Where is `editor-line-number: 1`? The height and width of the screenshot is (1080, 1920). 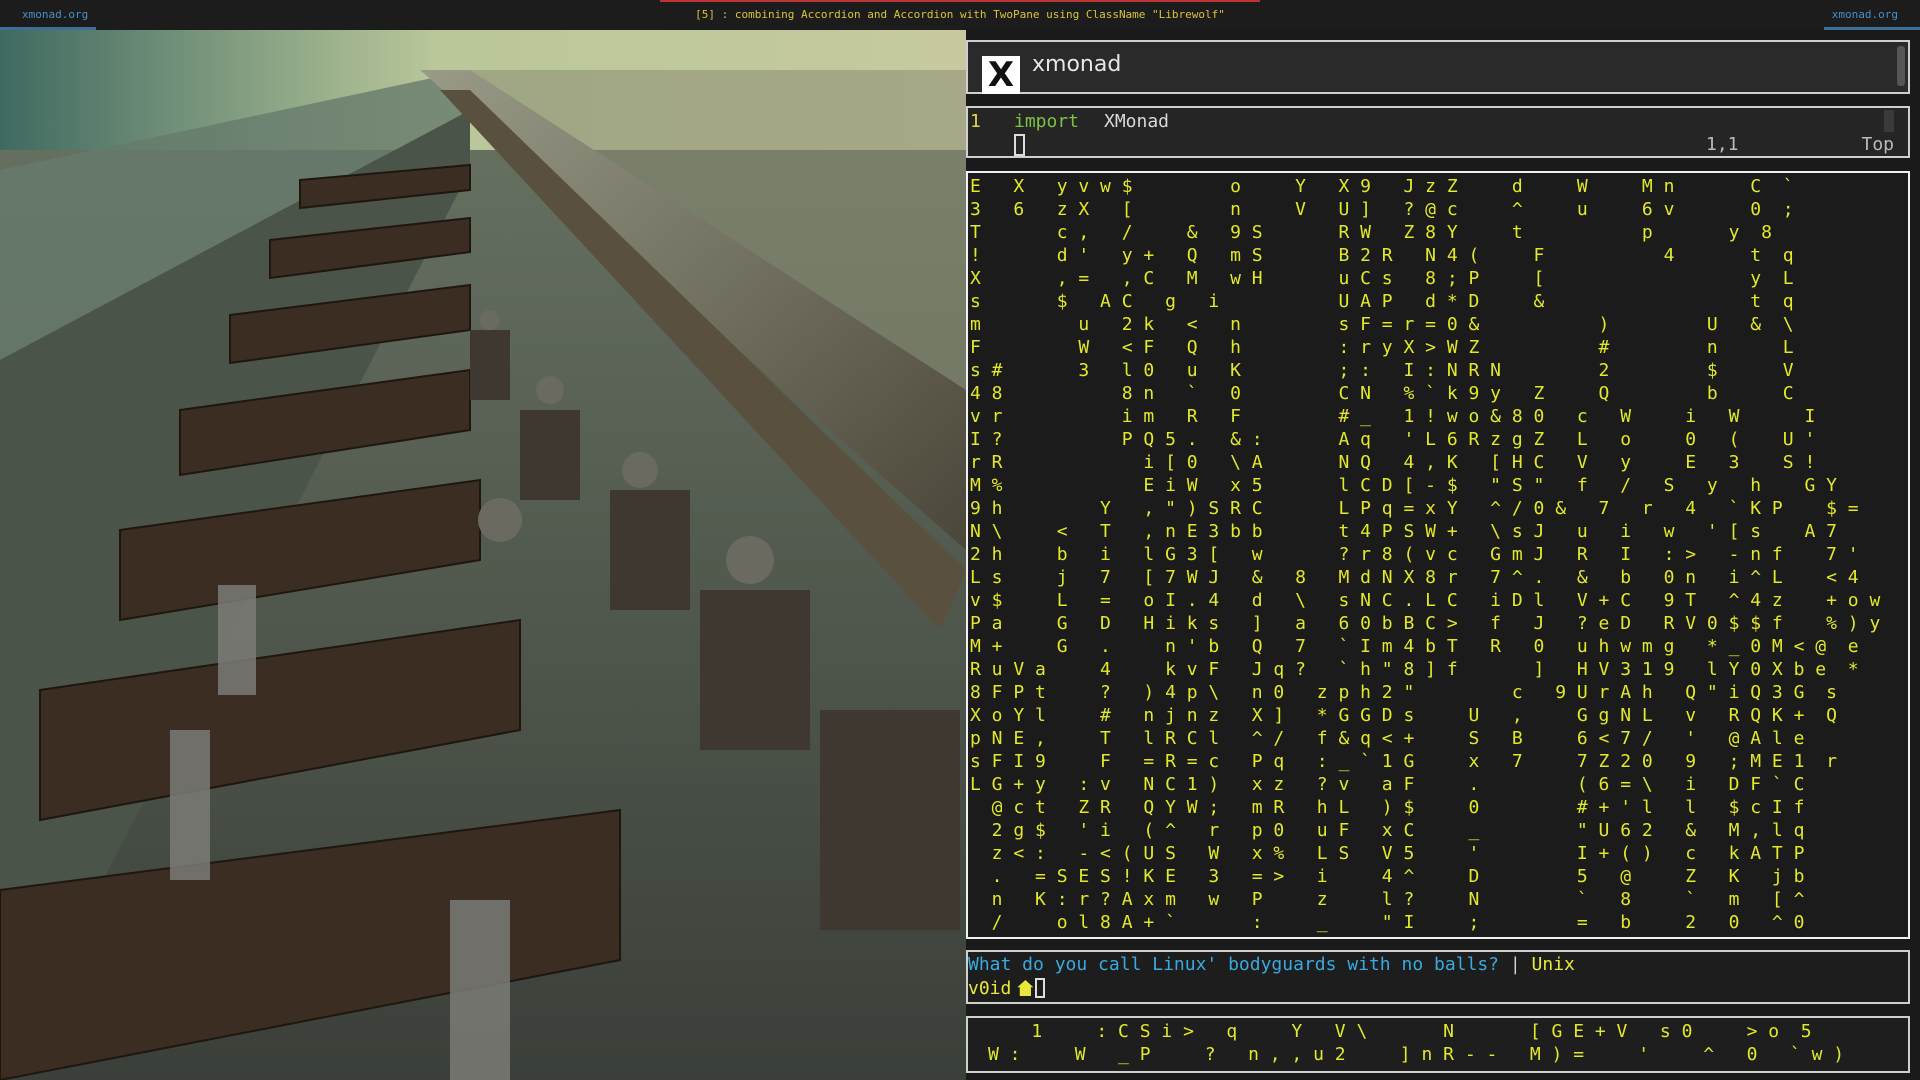 editor-line-number: 1 is located at coordinates (975, 121).